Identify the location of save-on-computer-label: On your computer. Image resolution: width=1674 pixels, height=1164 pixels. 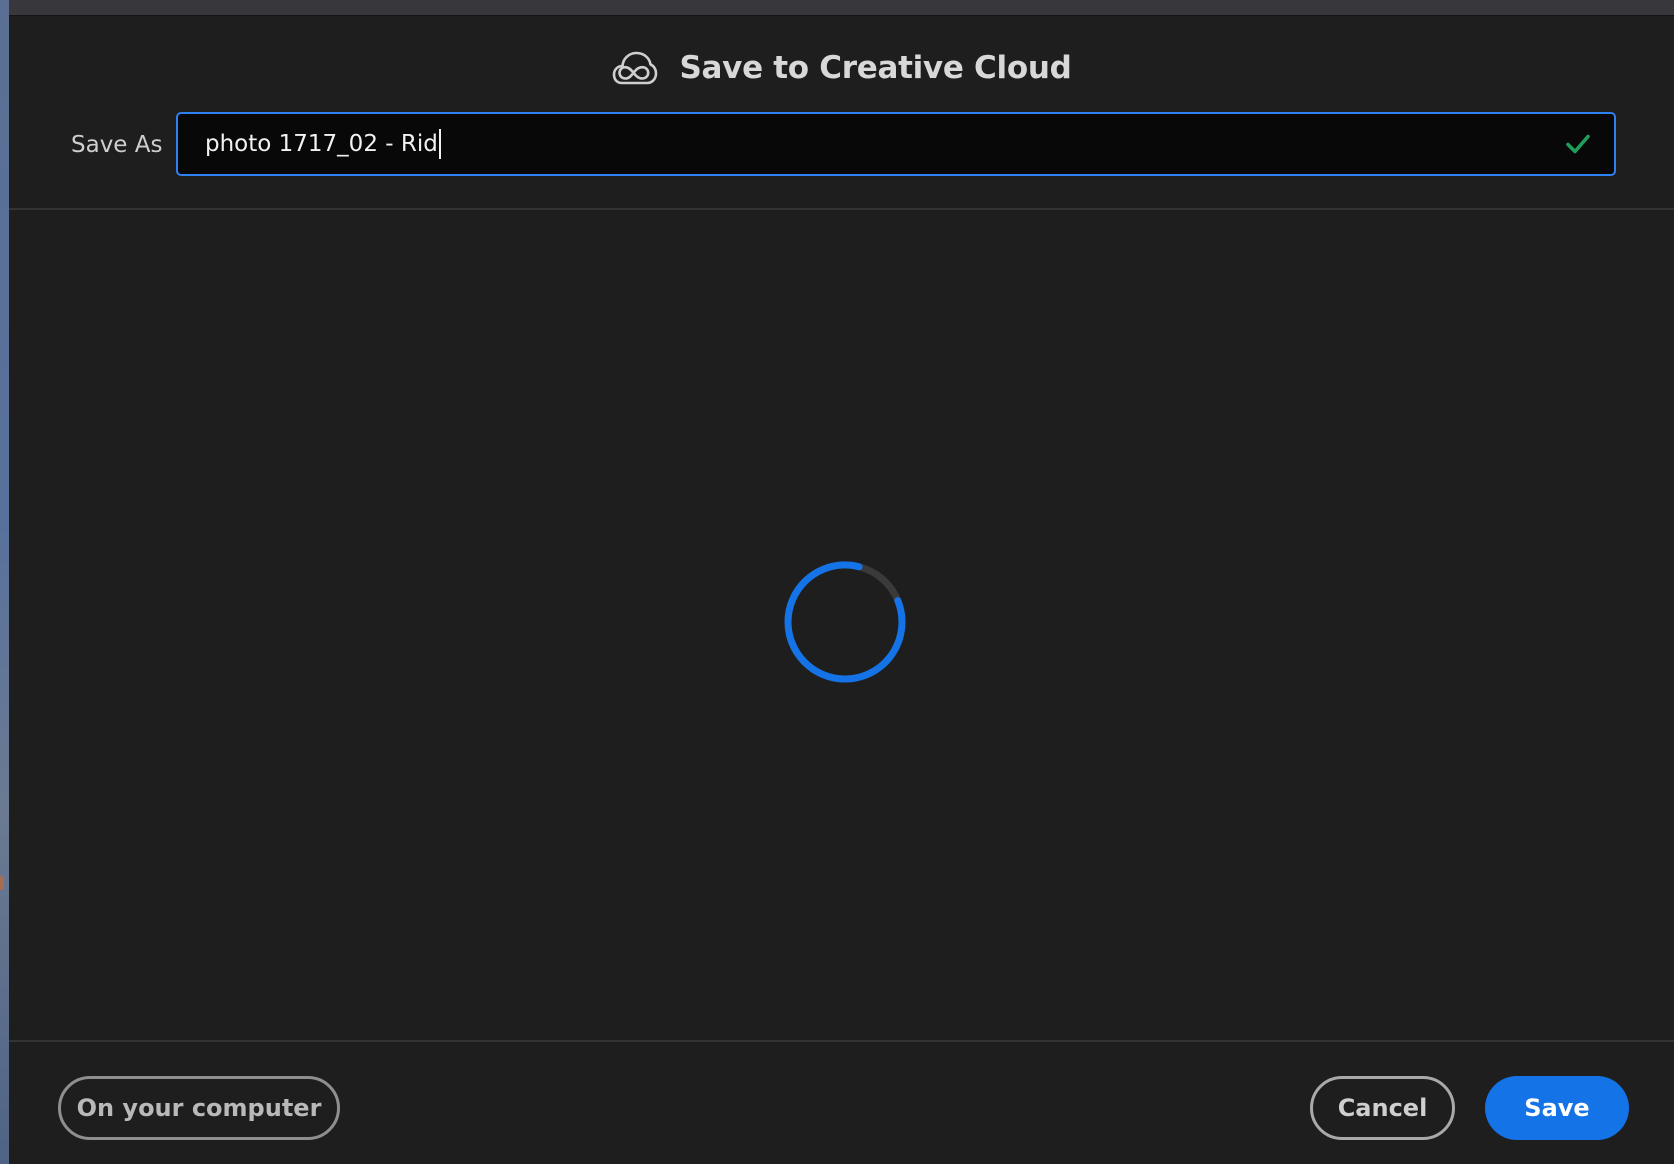
(199, 1108).